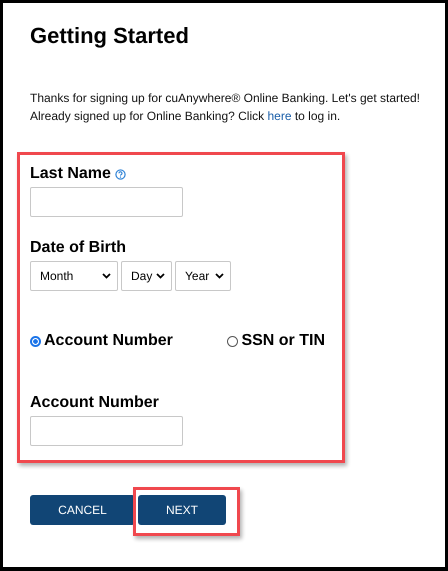 Image resolution: width=448 pixels, height=571 pixels. I want to click on form-button: CANCEL, so click(82, 510).